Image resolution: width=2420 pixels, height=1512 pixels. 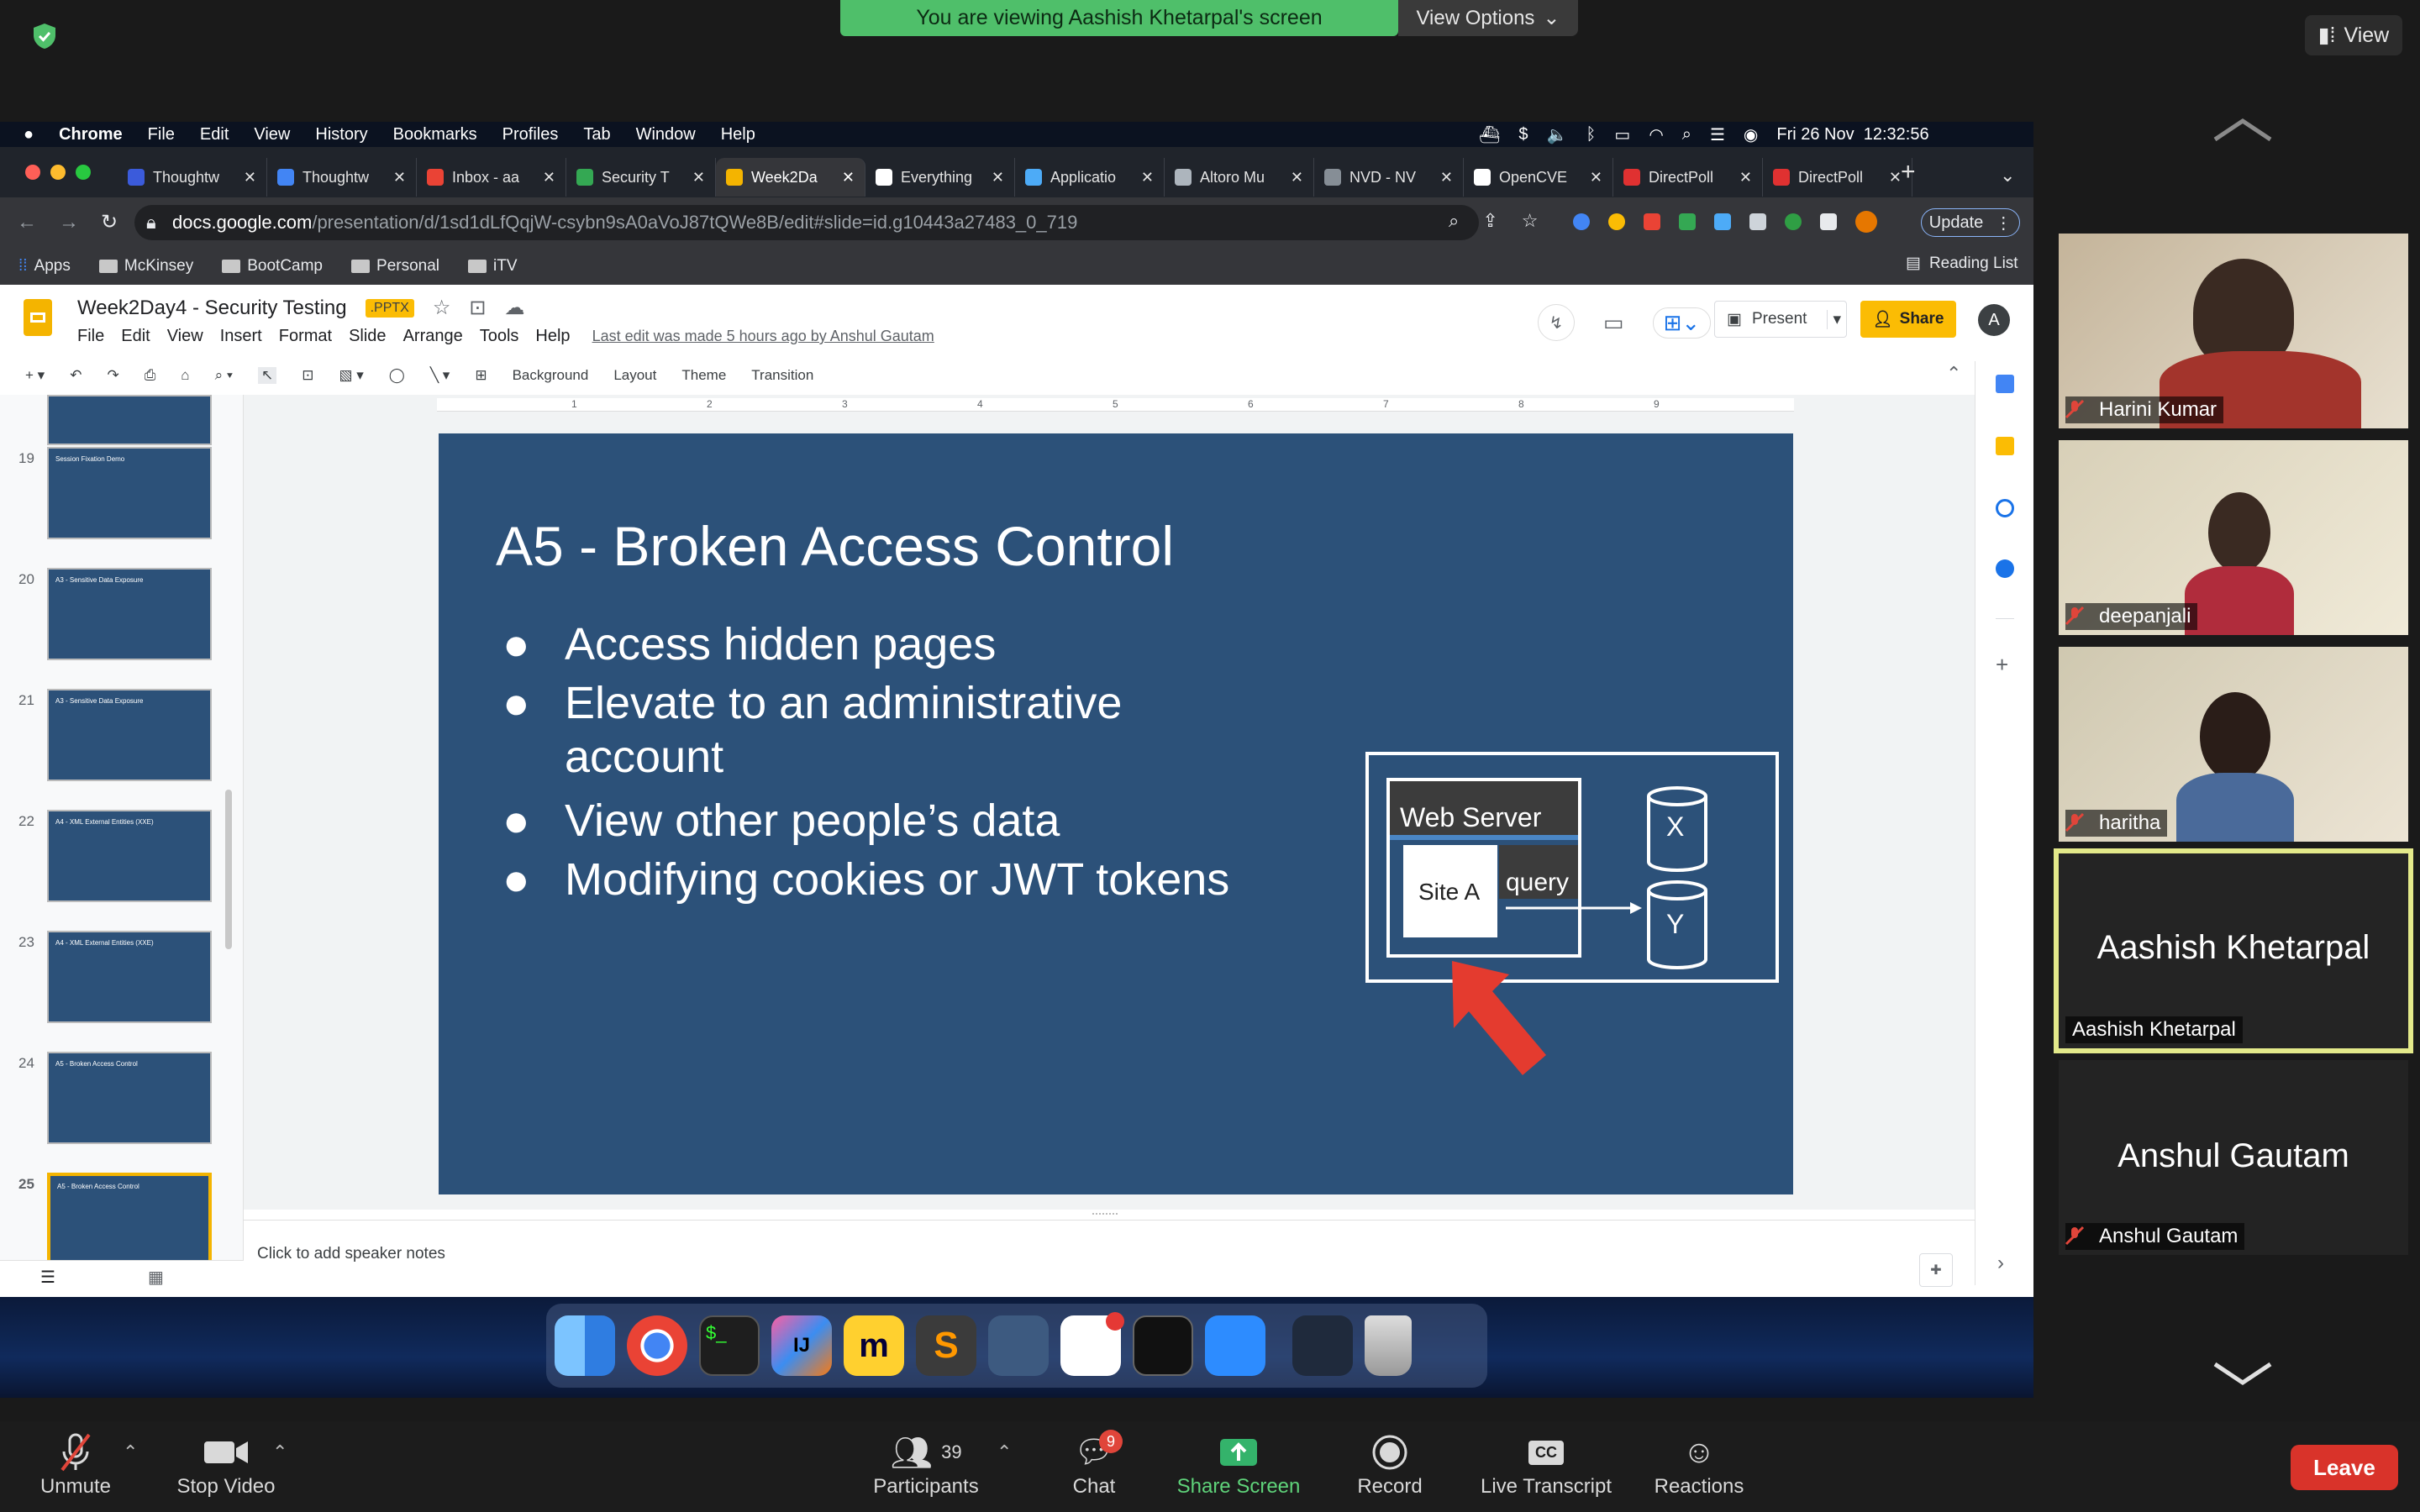 I want to click on menu-file: File, so click(x=161, y=134).